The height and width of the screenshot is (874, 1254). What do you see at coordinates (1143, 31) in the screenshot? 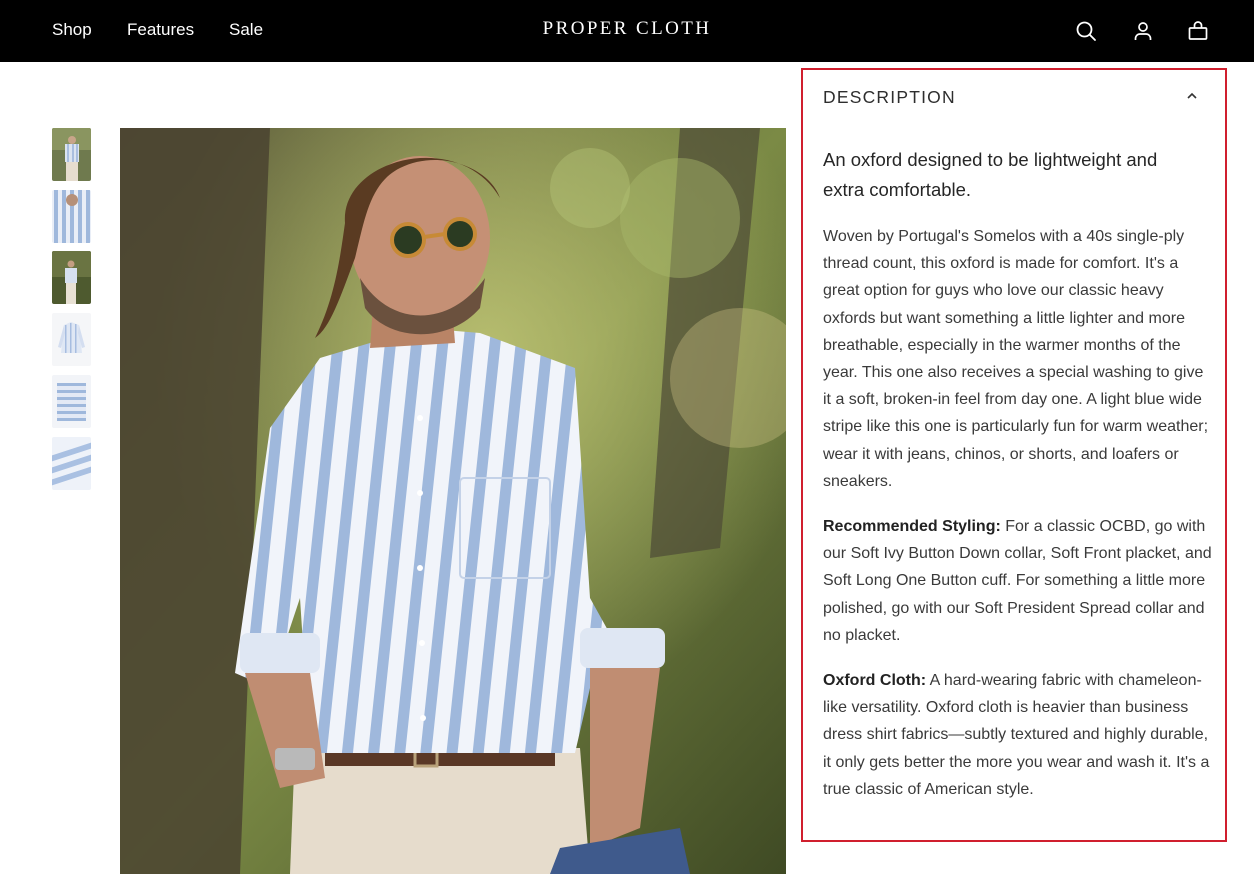
I see `account-icon` at bounding box center [1143, 31].